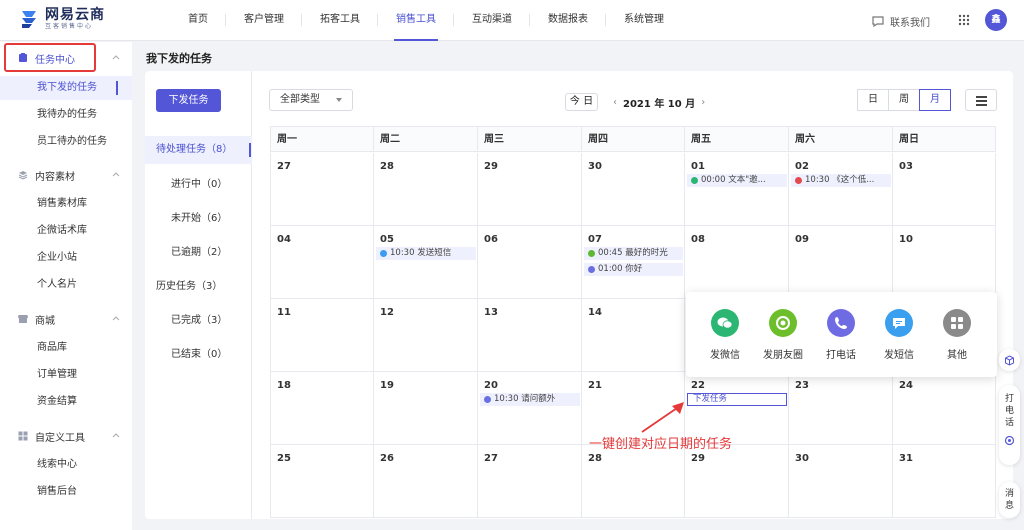  Describe the element at coordinates (426, 408) in the screenshot. I see `calendar-day-cell: 19` at that location.